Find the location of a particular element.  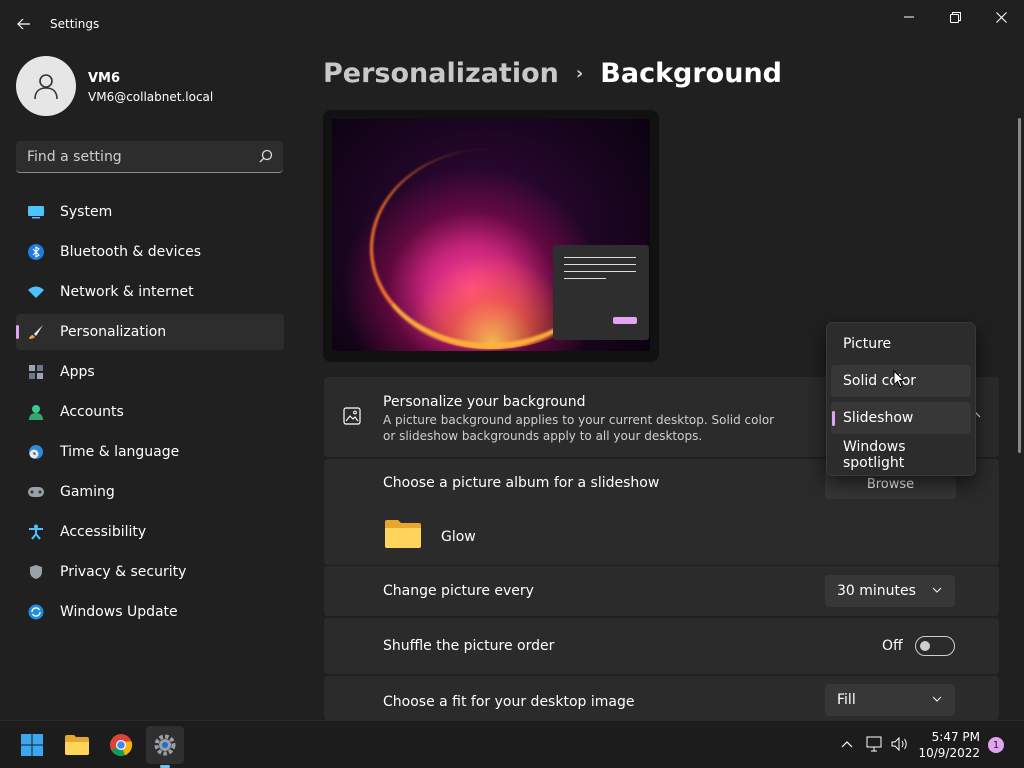

windows-start-icon is located at coordinates (32, 745).